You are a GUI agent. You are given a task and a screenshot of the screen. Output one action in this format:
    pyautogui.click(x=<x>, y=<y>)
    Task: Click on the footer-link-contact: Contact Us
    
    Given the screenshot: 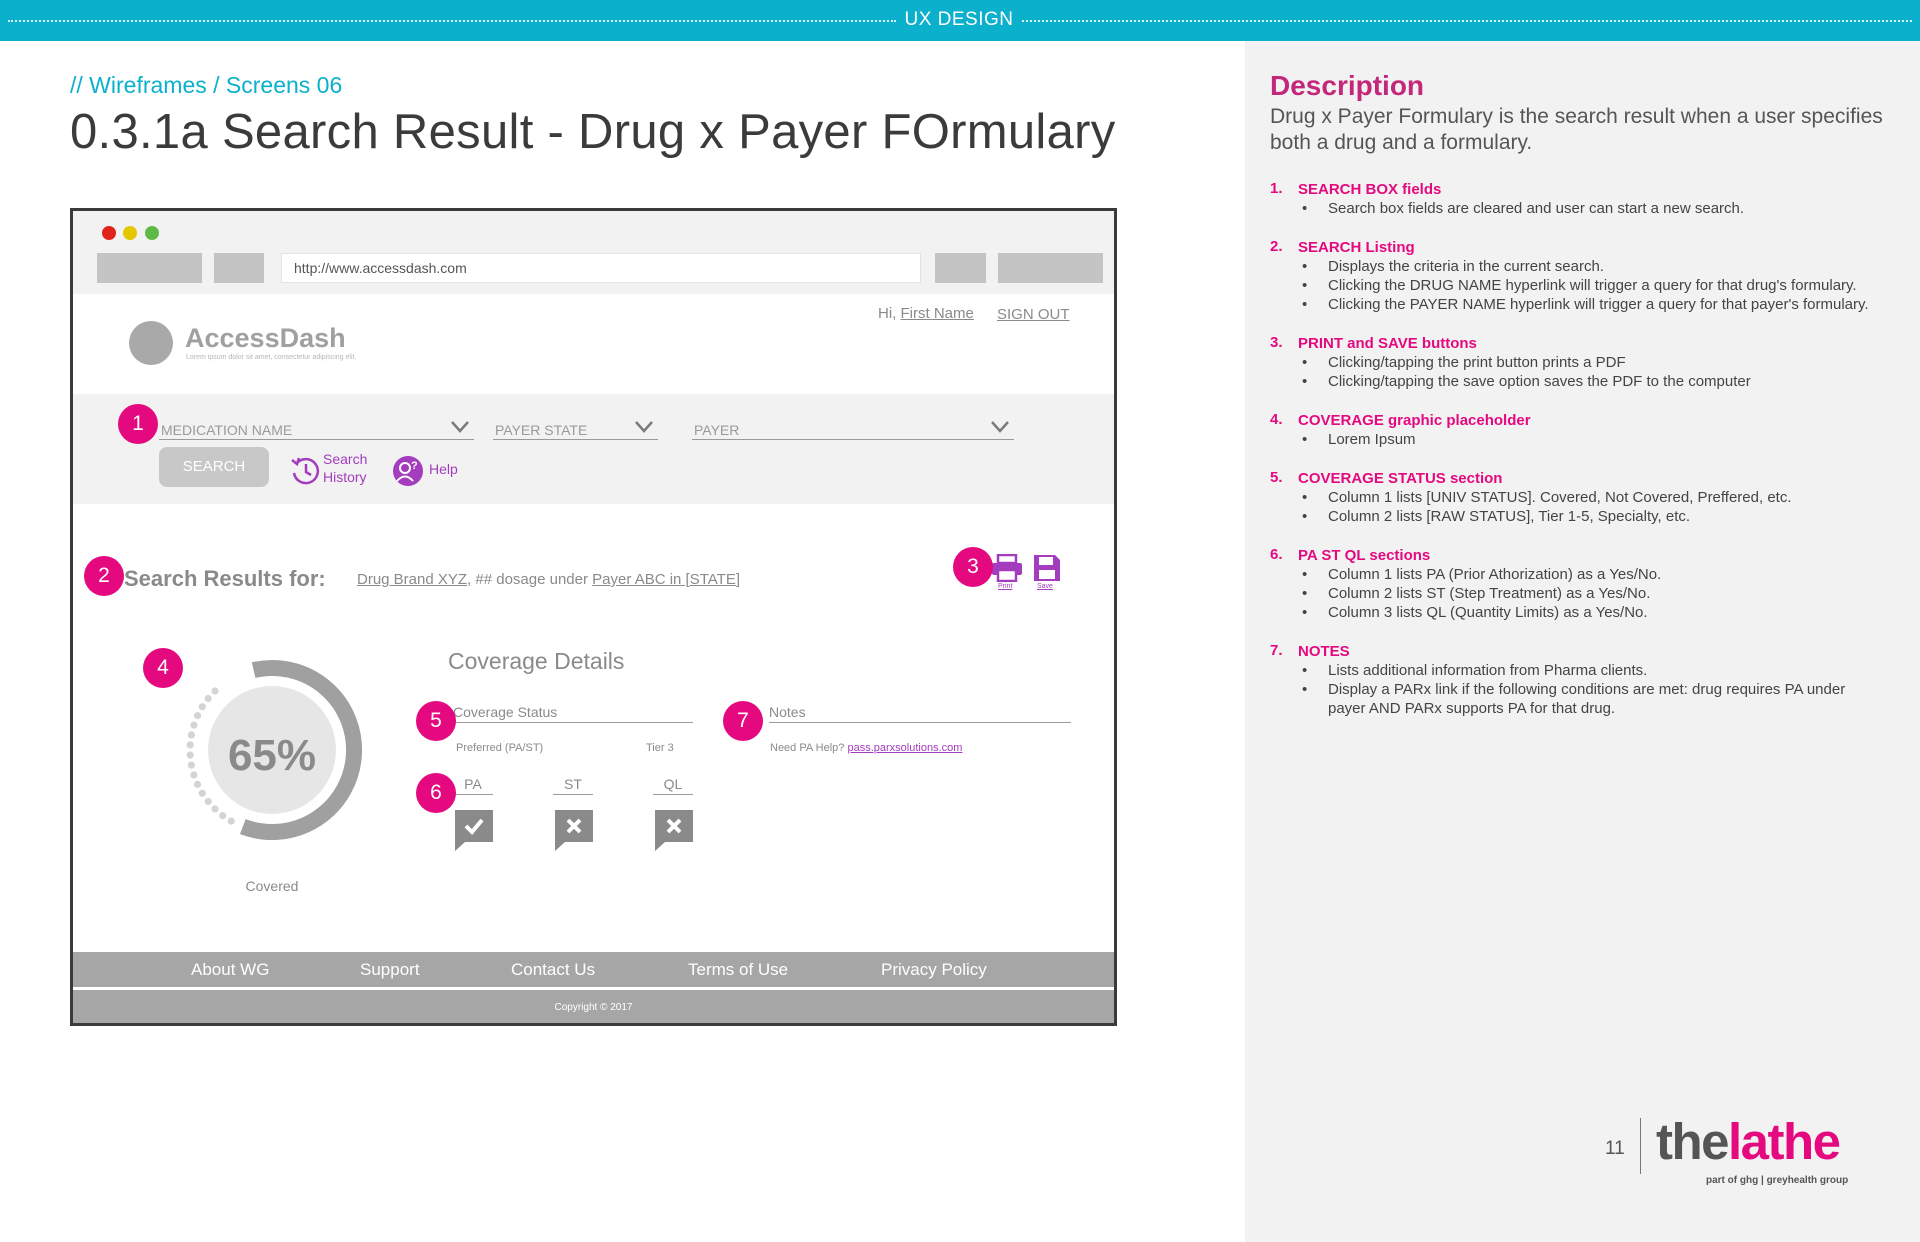 What is the action you would take?
    pyautogui.click(x=553, y=970)
    